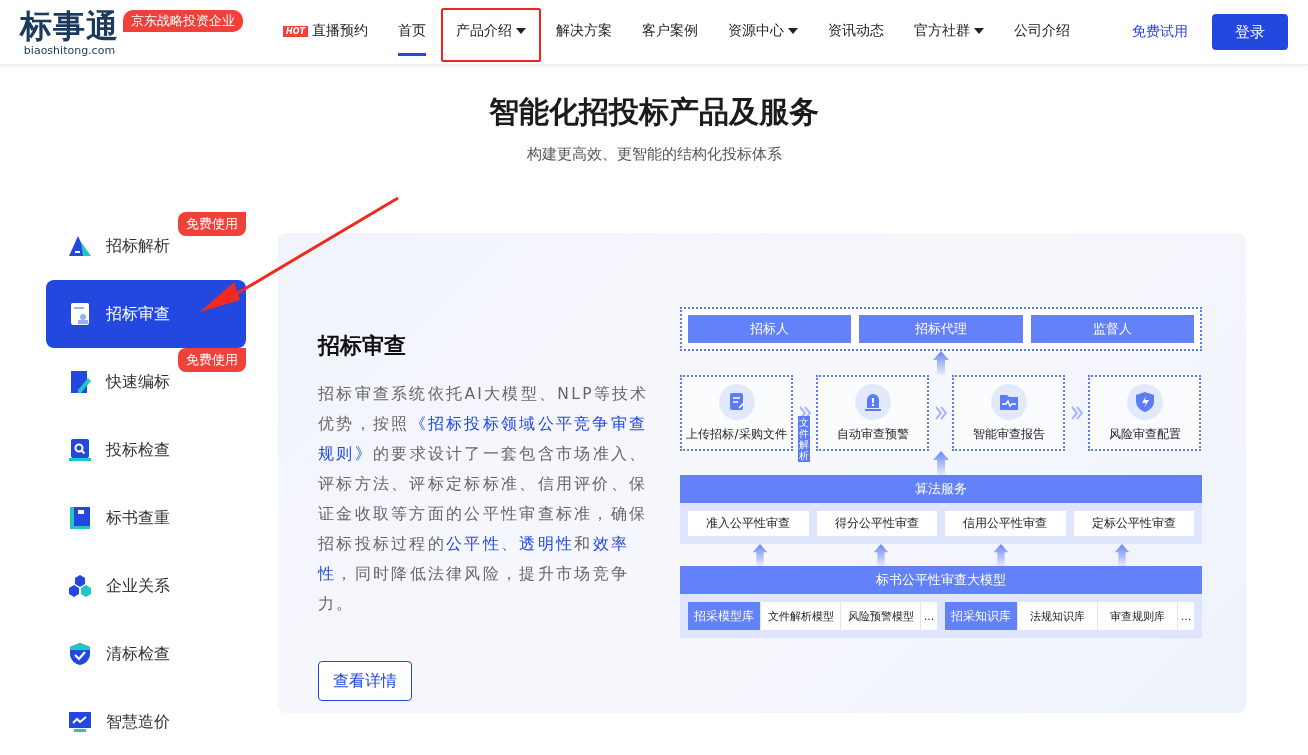 This screenshot has height=755, width=1308. What do you see at coordinates (1144, 401) in the screenshot?
I see `shield-bolt-icon` at bounding box center [1144, 401].